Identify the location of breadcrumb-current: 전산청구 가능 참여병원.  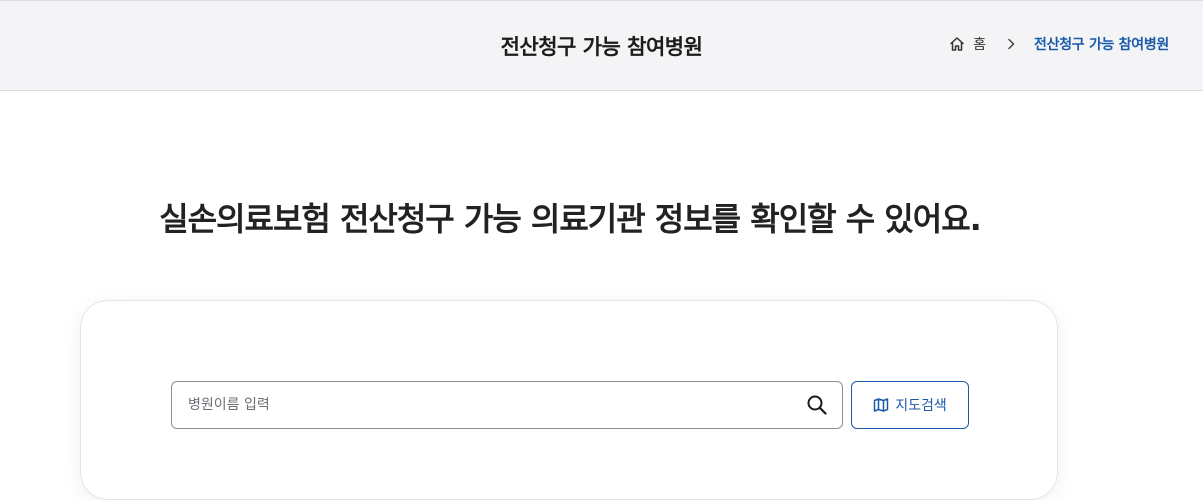
(1101, 44).